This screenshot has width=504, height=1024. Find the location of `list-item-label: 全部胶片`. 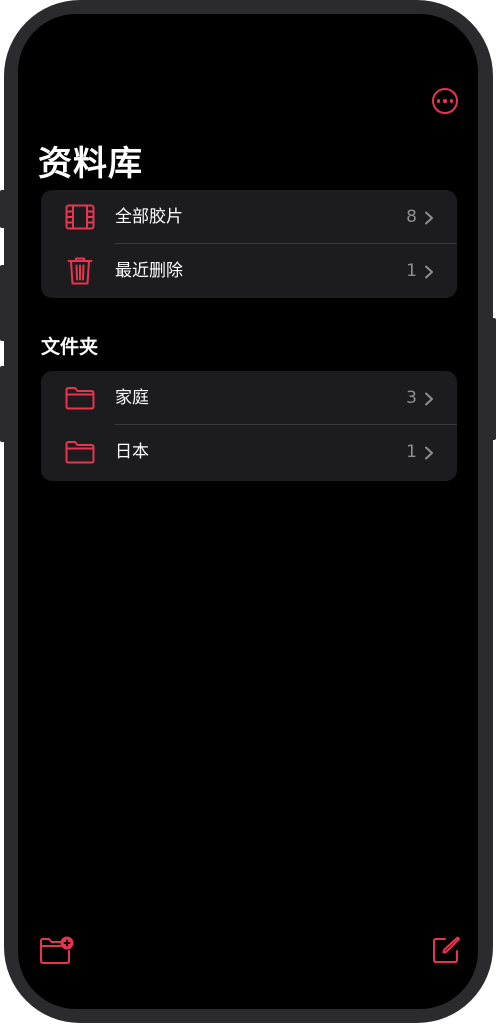

list-item-label: 全部胶片 is located at coordinates (149, 217).